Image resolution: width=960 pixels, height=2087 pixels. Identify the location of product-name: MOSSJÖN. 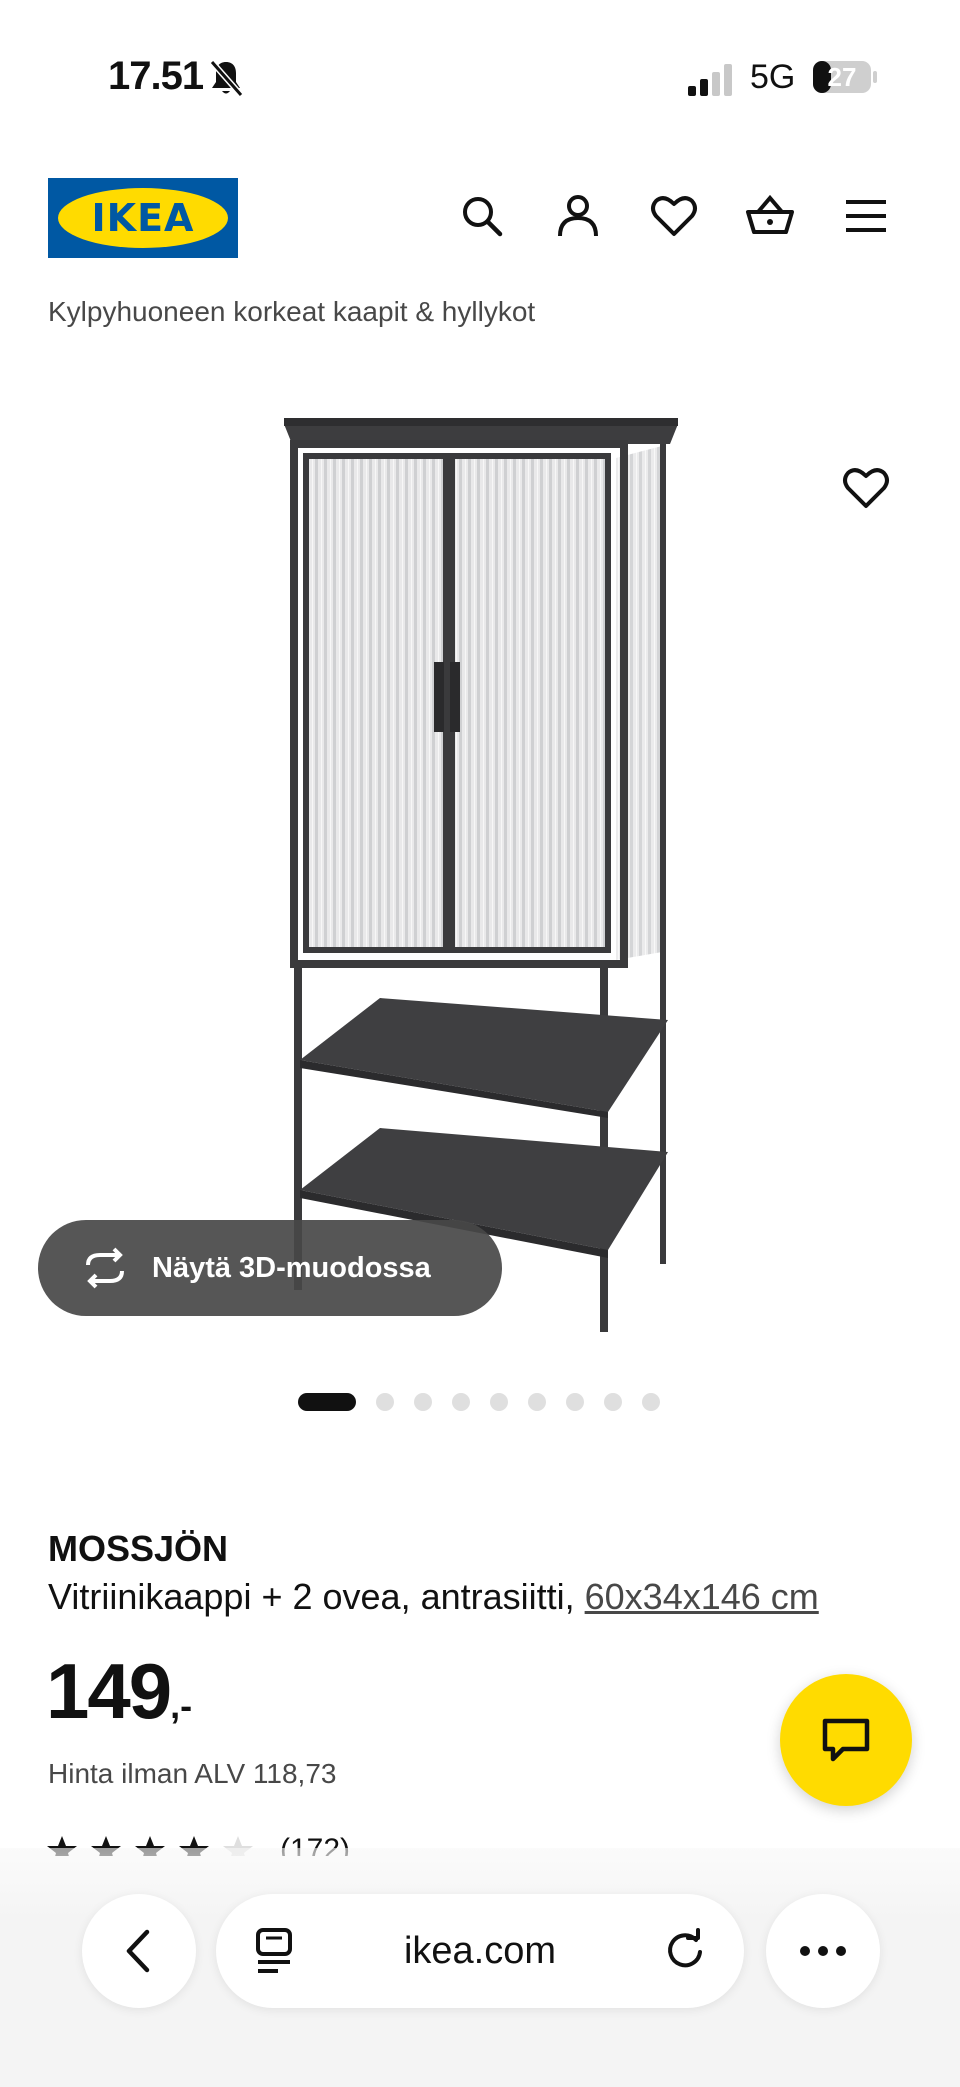
(138, 1548).